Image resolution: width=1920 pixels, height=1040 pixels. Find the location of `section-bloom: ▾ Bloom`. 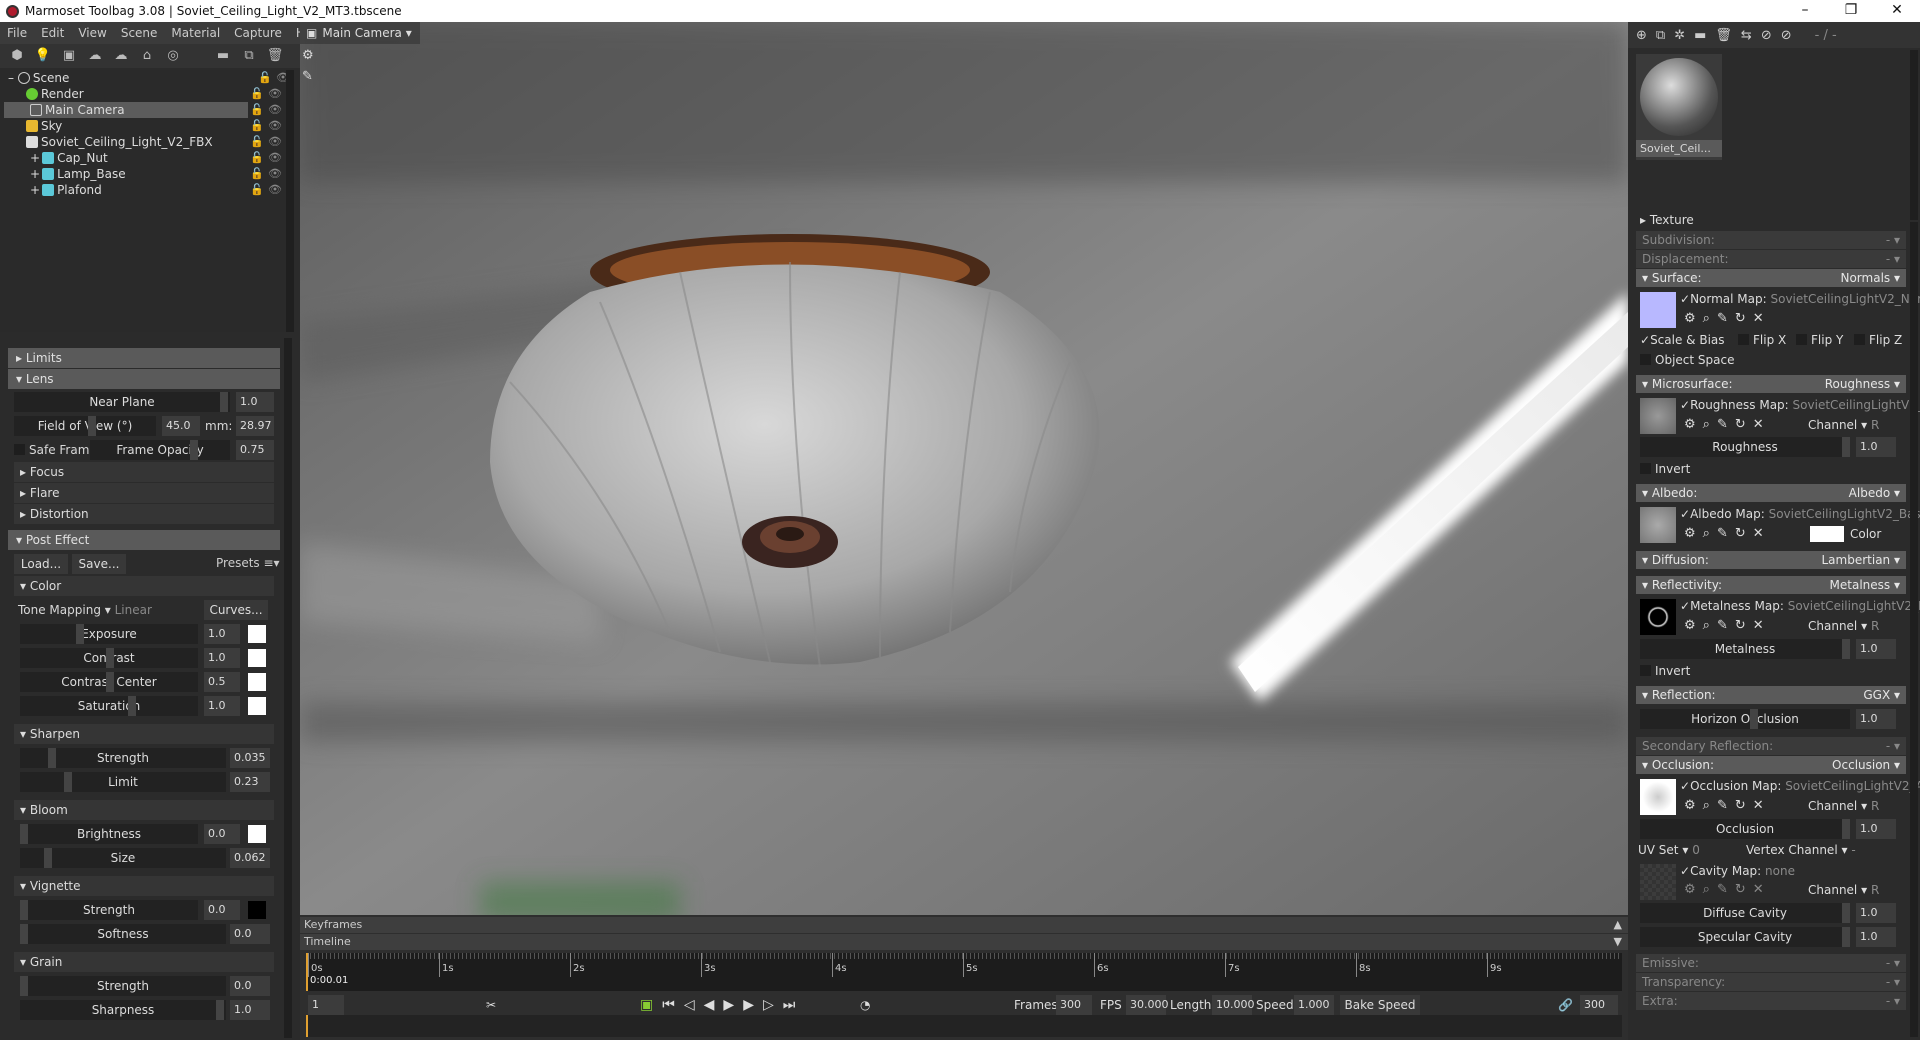

section-bloom: ▾ Bloom is located at coordinates (144, 810).